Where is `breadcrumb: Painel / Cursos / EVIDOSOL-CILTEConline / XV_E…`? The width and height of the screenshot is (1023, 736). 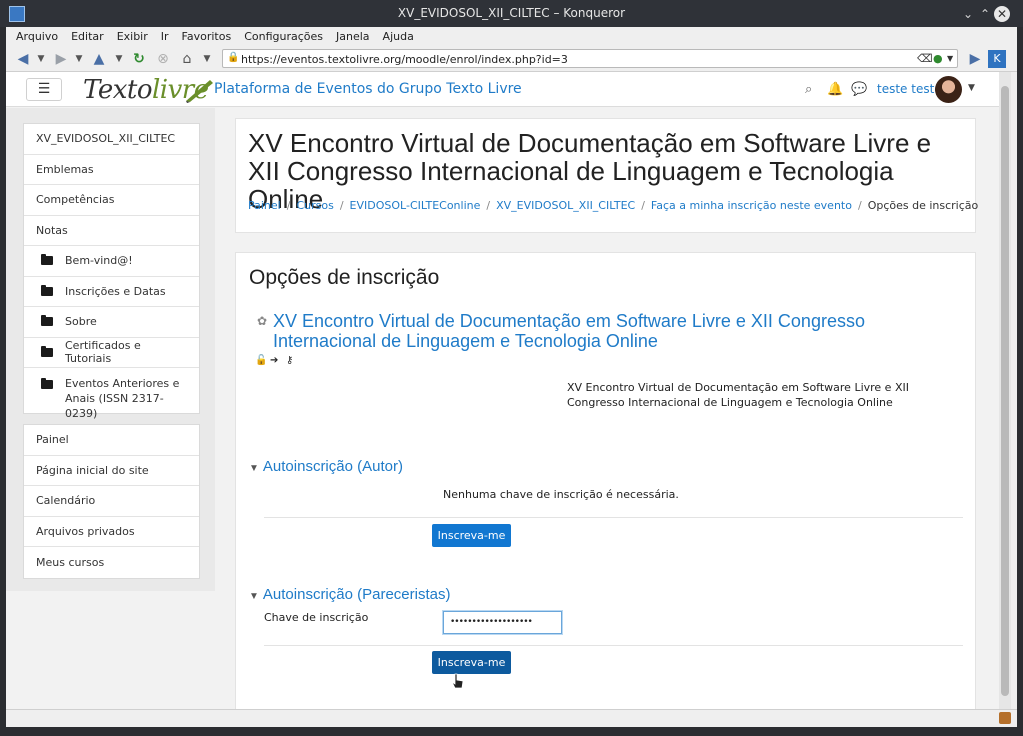
breadcrumb: Painel / Cursos / EVIDOSOL-CILTEConline / XV_E… is located at coordinates (613, 205).